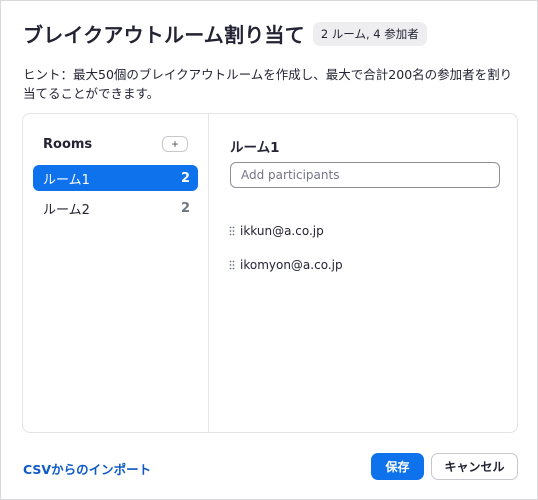 This screenshot has width=538, height=500. What do you see at coordinates (115, 178) in the screenshot?
I see `room-item-1: ルーム1 2` at bounding box center [115, 178].